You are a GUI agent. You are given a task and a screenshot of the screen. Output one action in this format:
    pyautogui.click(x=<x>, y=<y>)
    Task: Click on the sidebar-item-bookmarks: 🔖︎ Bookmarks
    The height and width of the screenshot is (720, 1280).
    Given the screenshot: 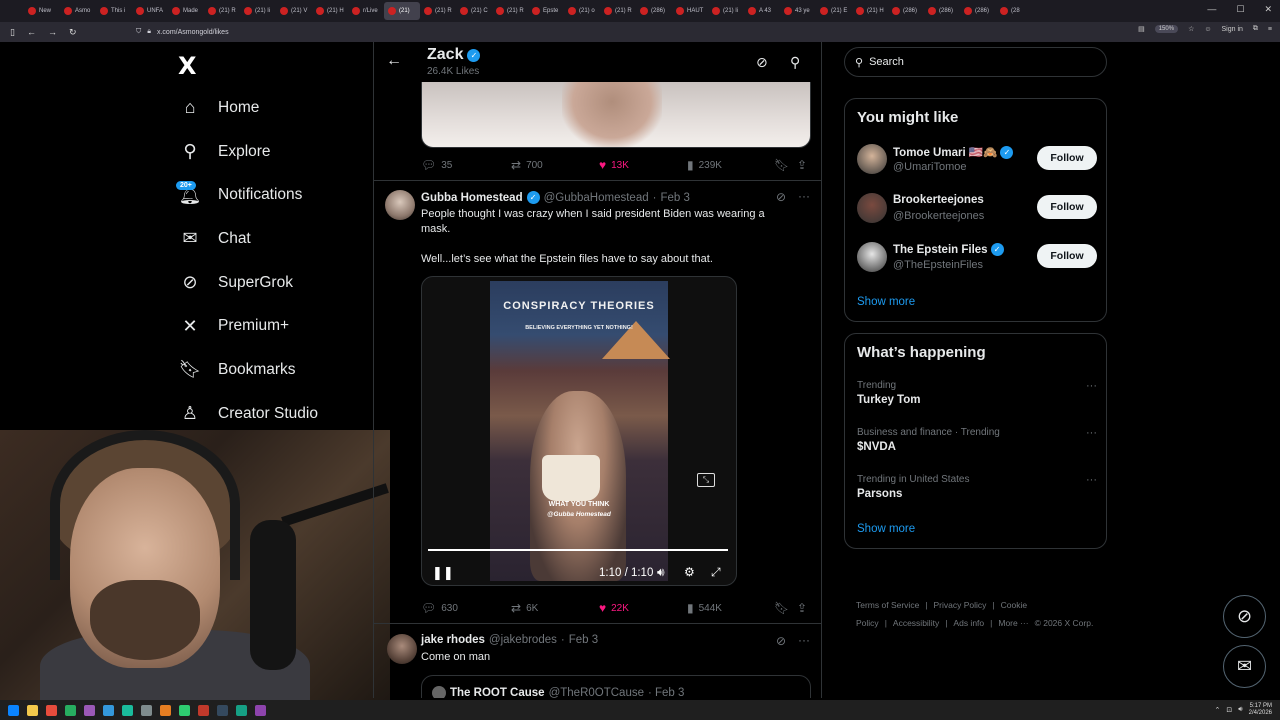 What is the action you would take?
    pyautogui.click(x=248, y=370)
    